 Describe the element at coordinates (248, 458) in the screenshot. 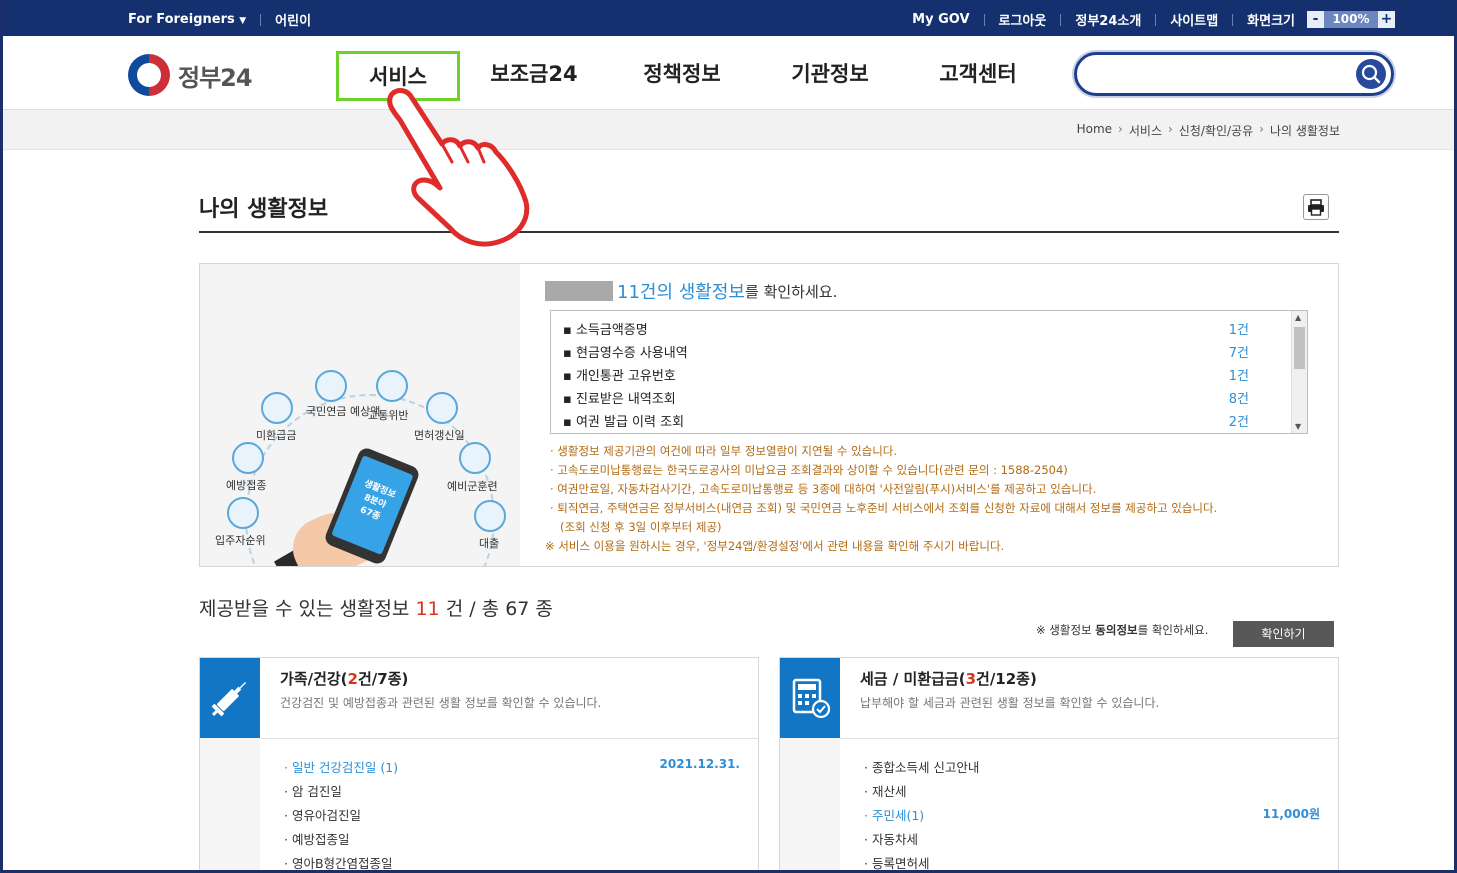

I see `syringe-icon` at that location.